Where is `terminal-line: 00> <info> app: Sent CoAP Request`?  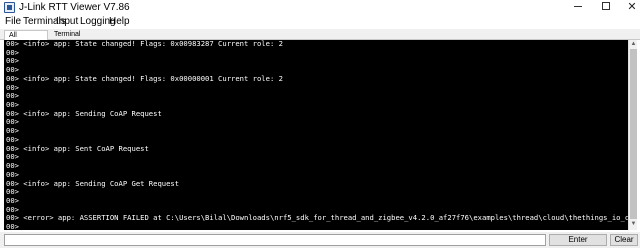 terminal-line: 00> <info> app: Sent CoAP Request is located at coordinates (77, 148).